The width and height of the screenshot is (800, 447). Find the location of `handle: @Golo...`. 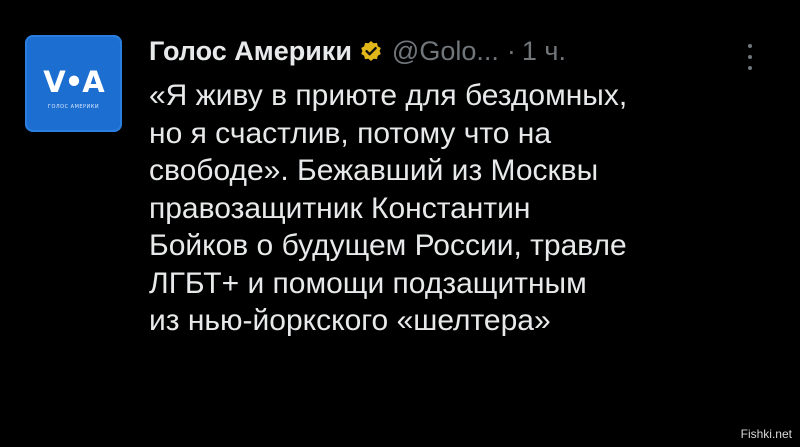

handle: @Golo... is located at coordinates (445, 51).